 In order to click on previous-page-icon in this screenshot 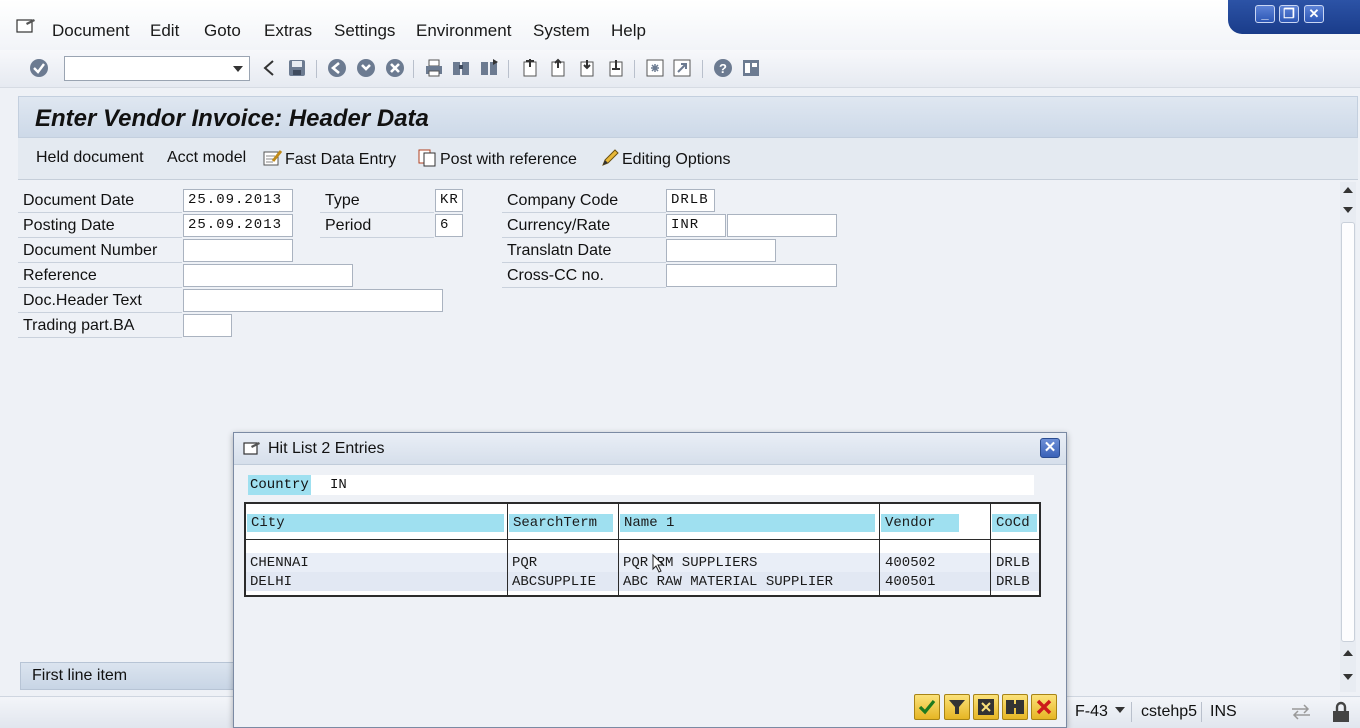, I will do `click(558, 68)`.